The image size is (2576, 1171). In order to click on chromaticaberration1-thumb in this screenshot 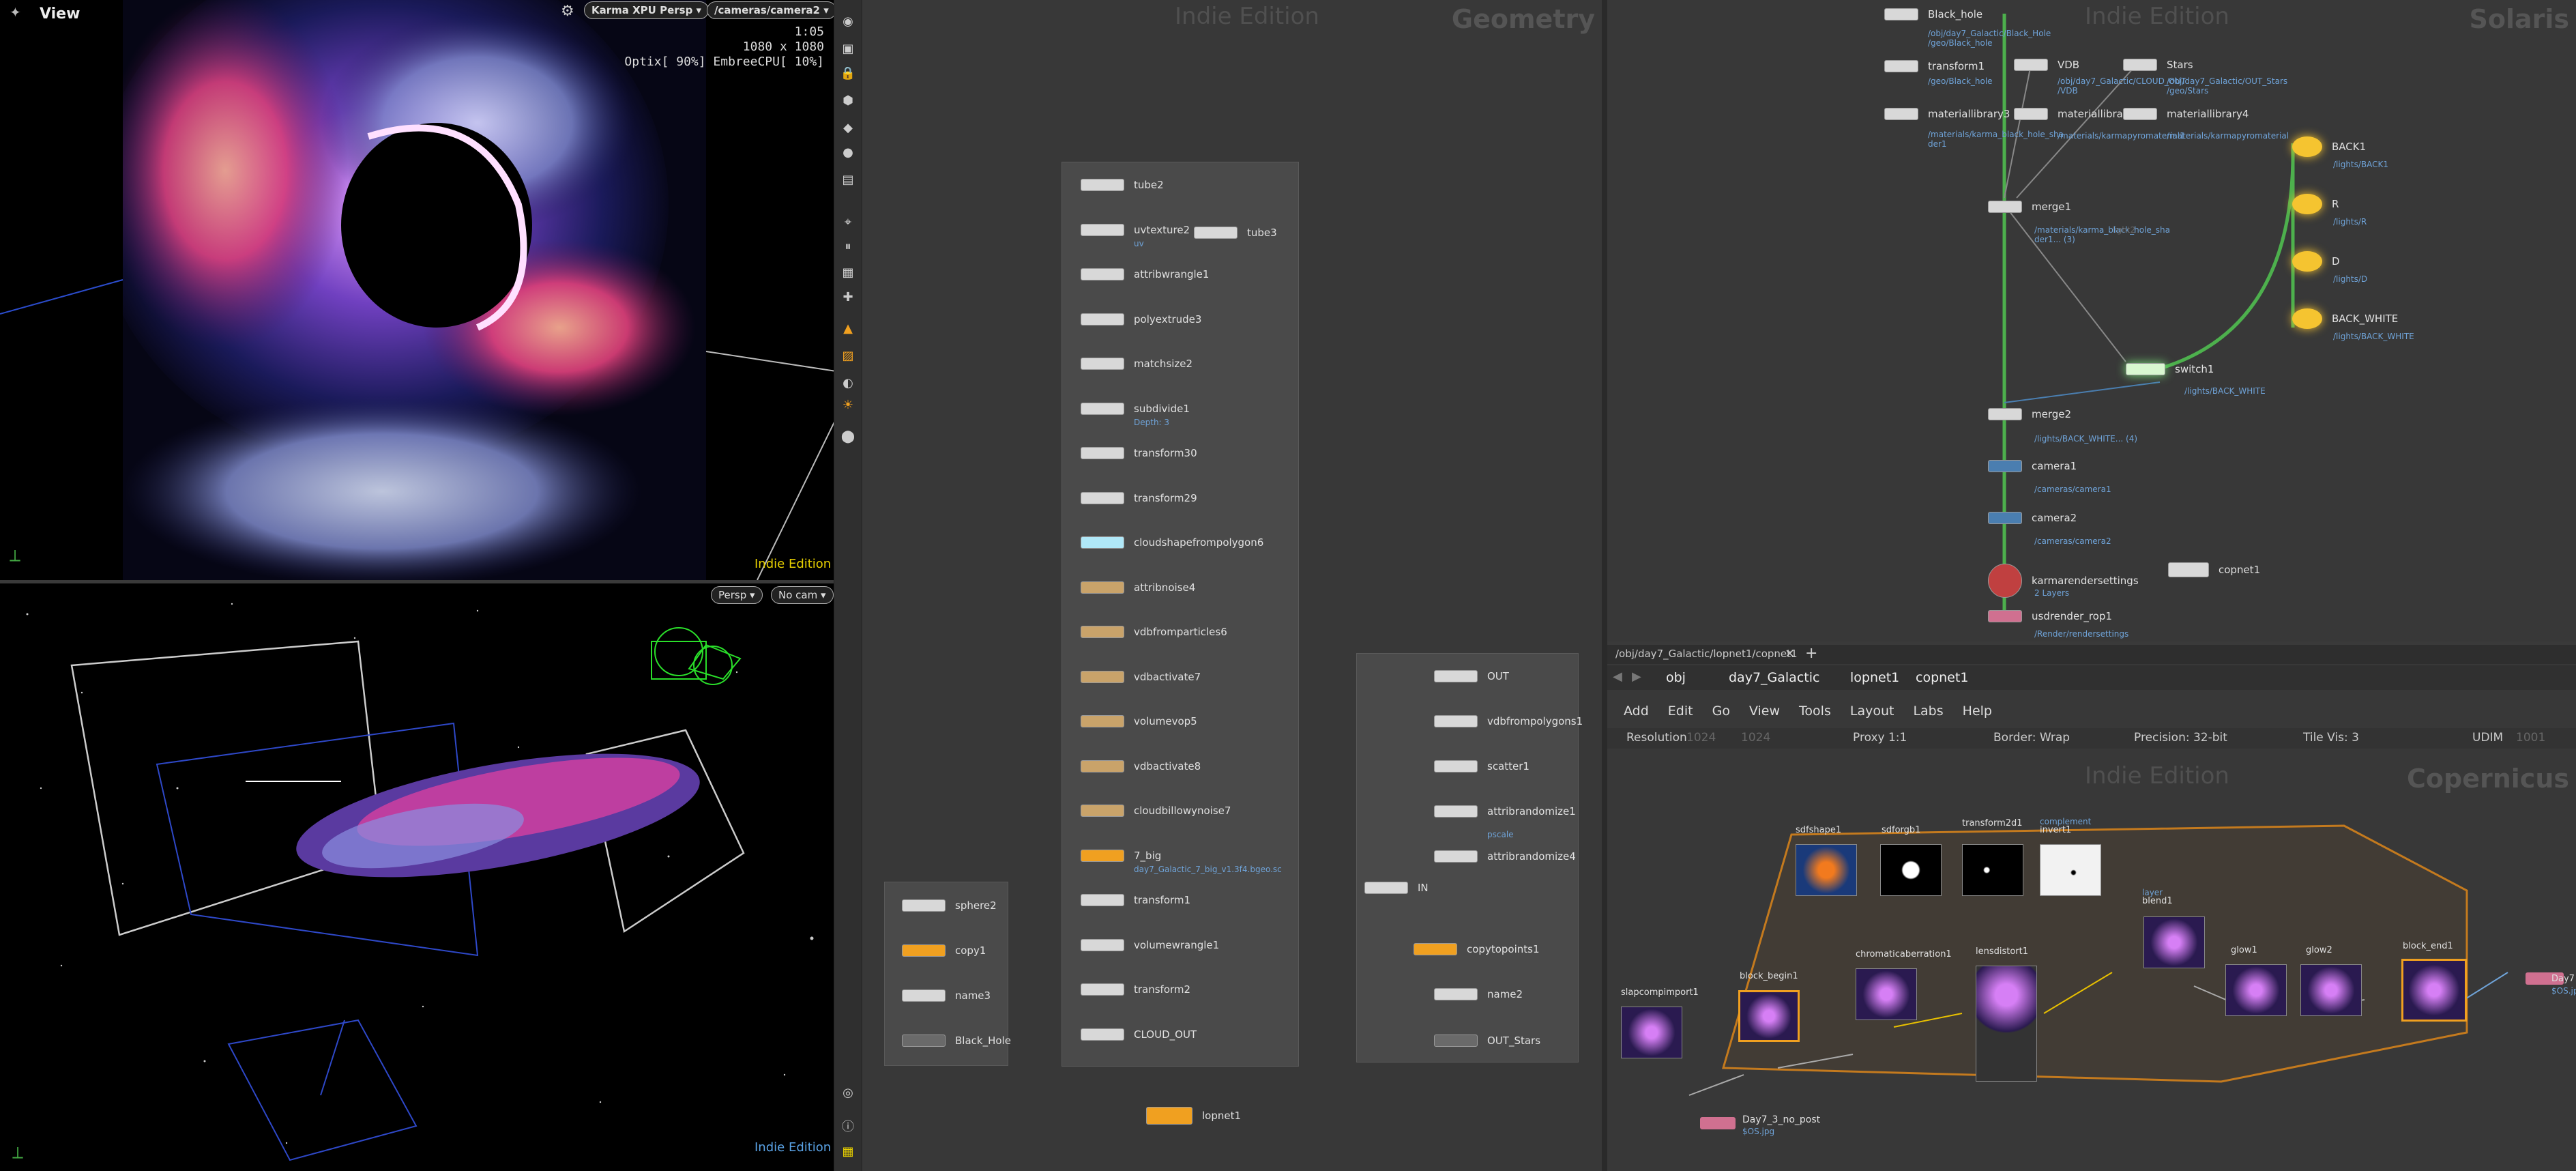, I will do `click(1886, 994)`.